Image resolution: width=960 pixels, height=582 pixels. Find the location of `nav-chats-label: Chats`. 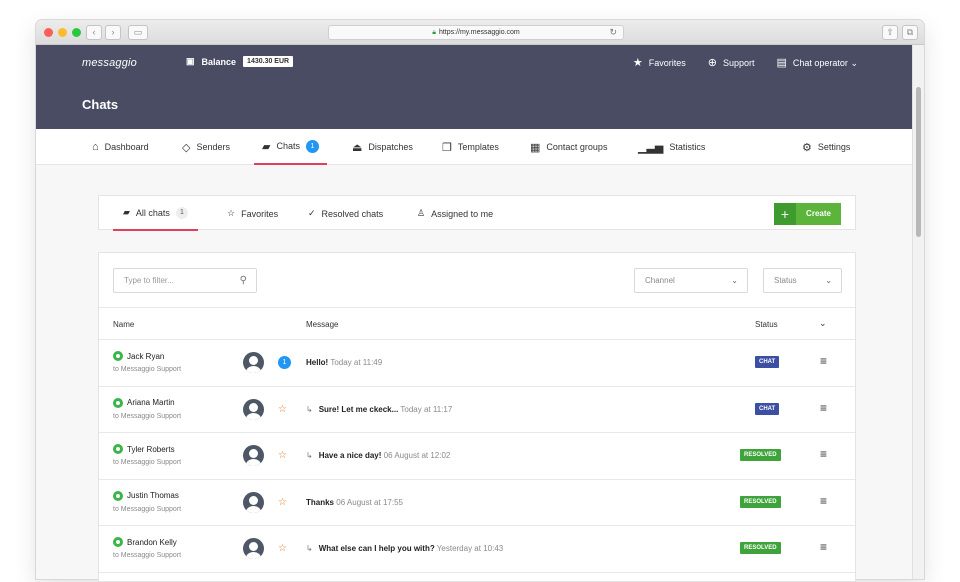

nav-chats-label: Chats is located at coordinates (288, 146).